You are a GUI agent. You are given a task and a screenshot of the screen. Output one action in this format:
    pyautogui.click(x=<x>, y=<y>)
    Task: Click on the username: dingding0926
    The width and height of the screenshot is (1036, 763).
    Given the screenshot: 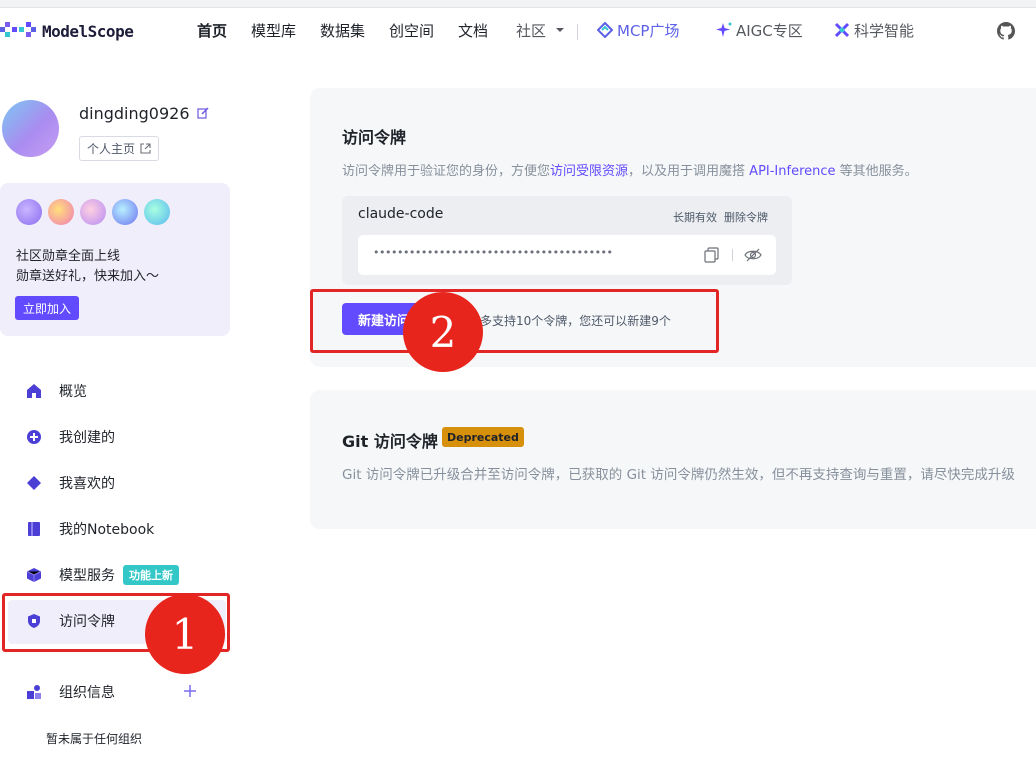 What is the action you would take?
    pyautogui.click(x=134, y=113)
    